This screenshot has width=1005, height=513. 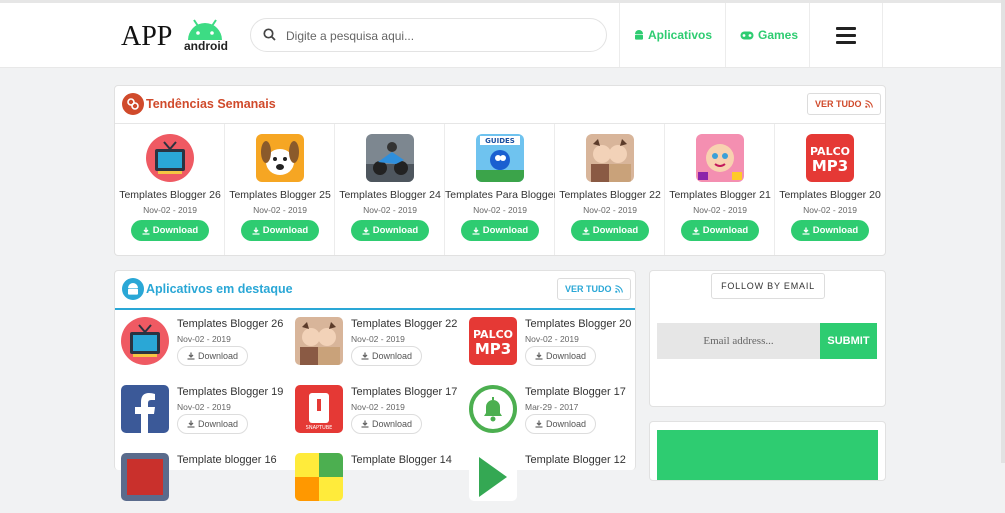 I want to click on app-name: Template Blogger 17, so click(x=575, y=392).